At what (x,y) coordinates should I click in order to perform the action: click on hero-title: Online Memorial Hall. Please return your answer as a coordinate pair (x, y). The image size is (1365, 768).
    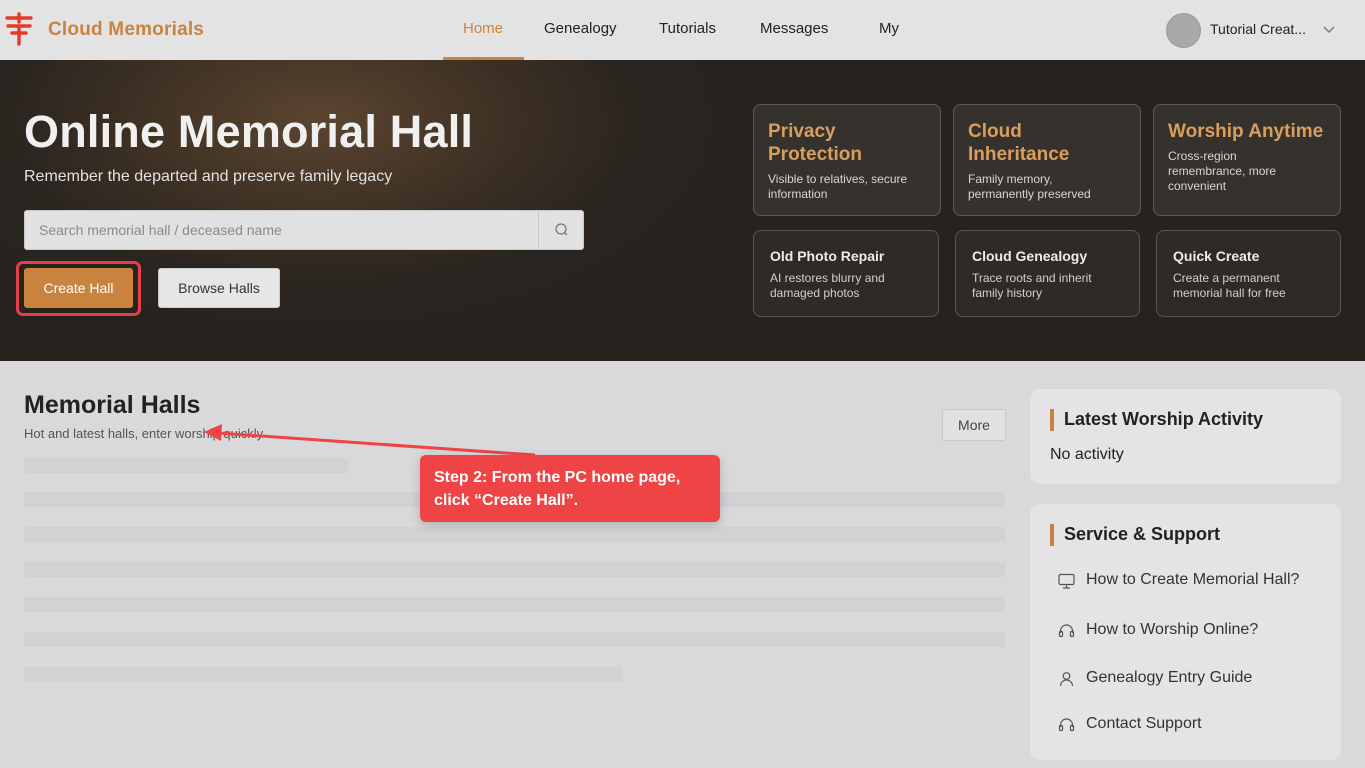
    Looking at the image, I should click on (249, 131).